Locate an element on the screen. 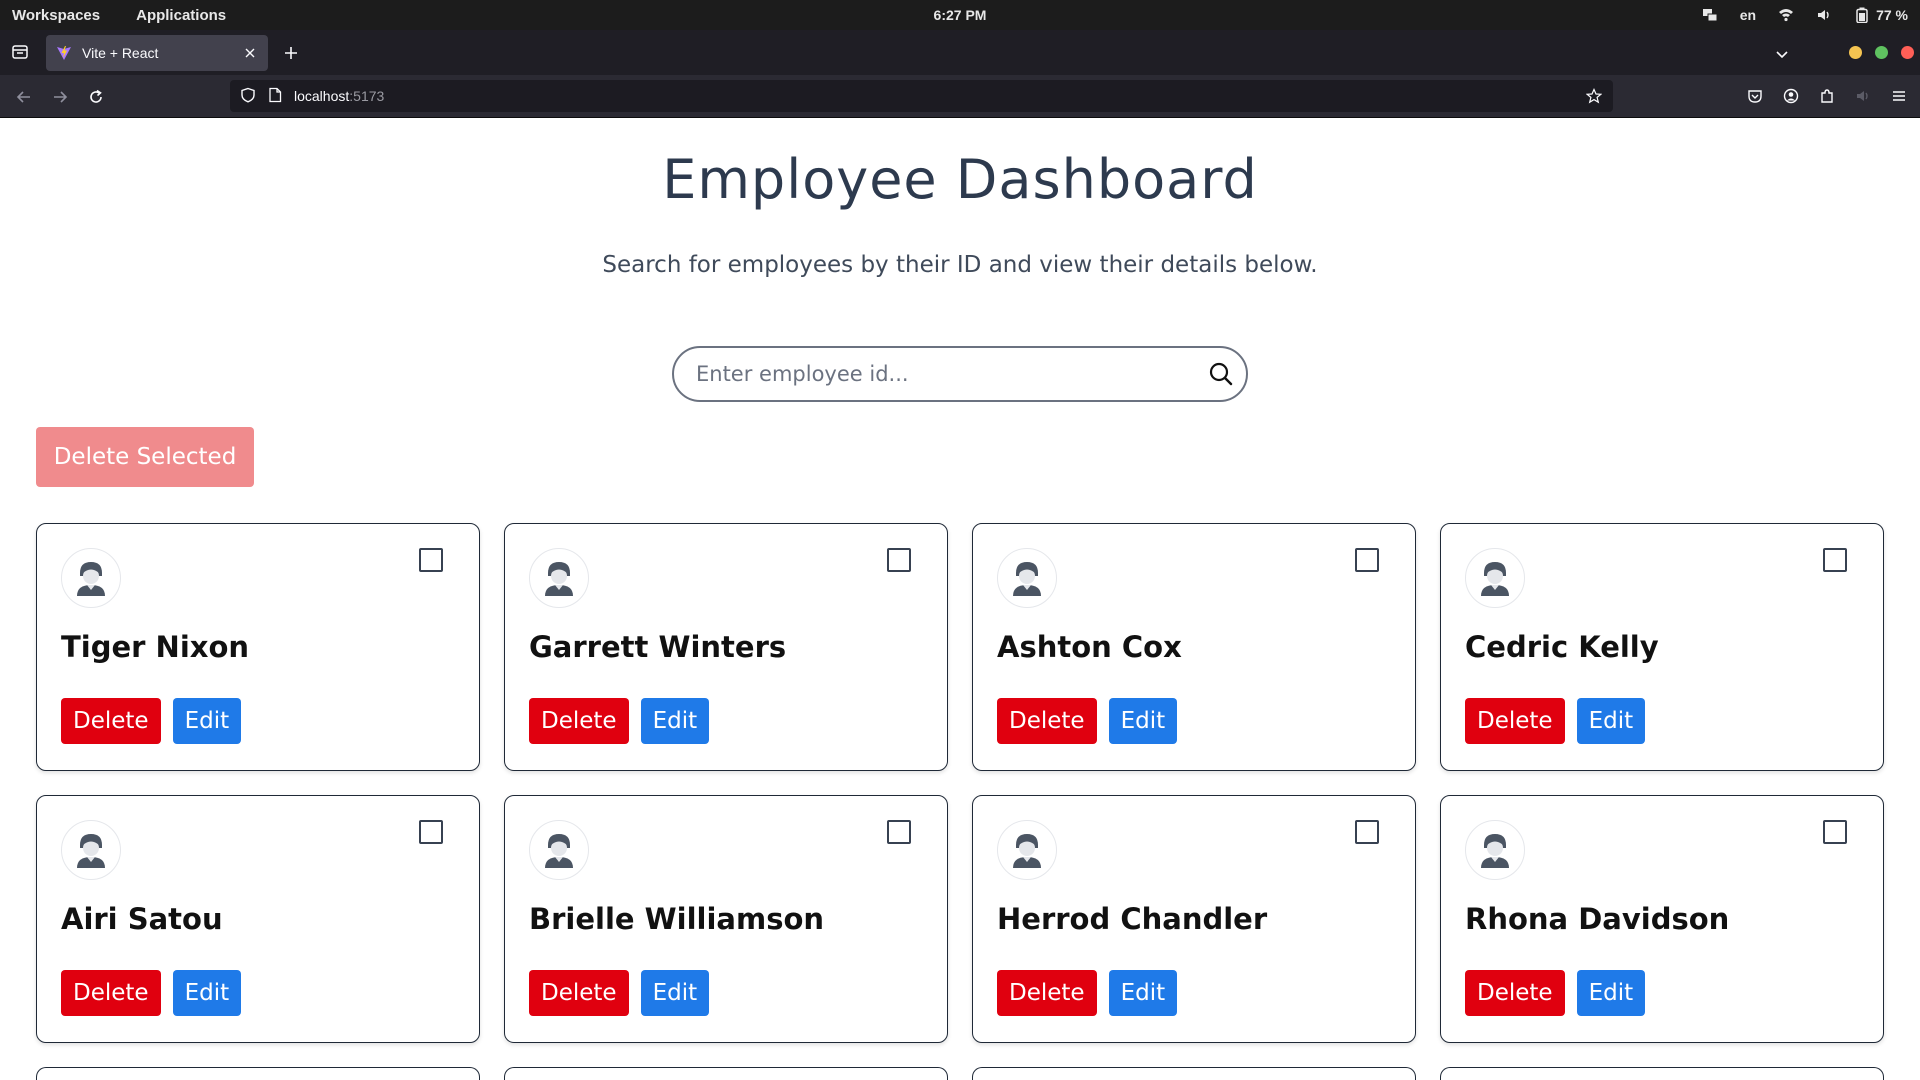  employee-card: Tiger Nixon Delete Edit is located at coordinates (258, 647).